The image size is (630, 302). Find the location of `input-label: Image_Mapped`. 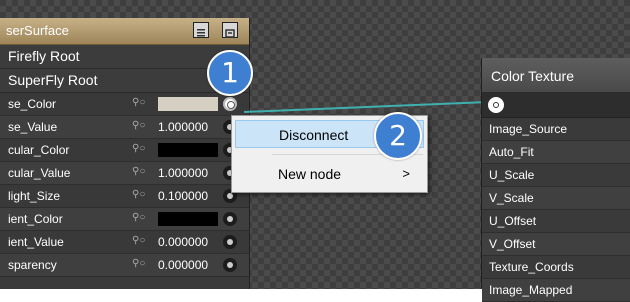

input-label: Image_Mapped is located at coordinates (531, 290).